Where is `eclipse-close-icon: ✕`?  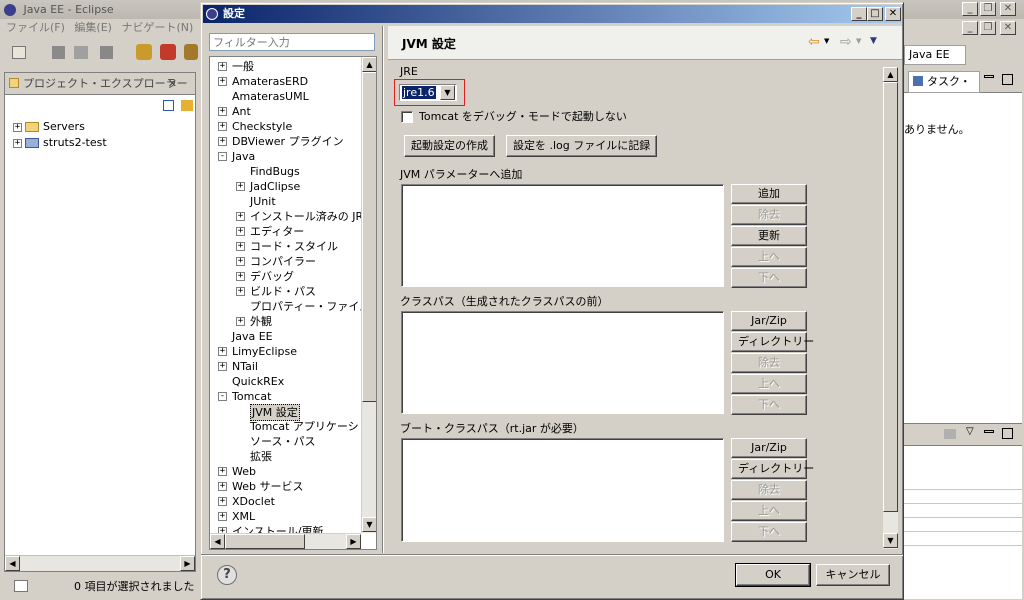
eclipse-close-icon: ✕ is located at coordinates (1008, 9).